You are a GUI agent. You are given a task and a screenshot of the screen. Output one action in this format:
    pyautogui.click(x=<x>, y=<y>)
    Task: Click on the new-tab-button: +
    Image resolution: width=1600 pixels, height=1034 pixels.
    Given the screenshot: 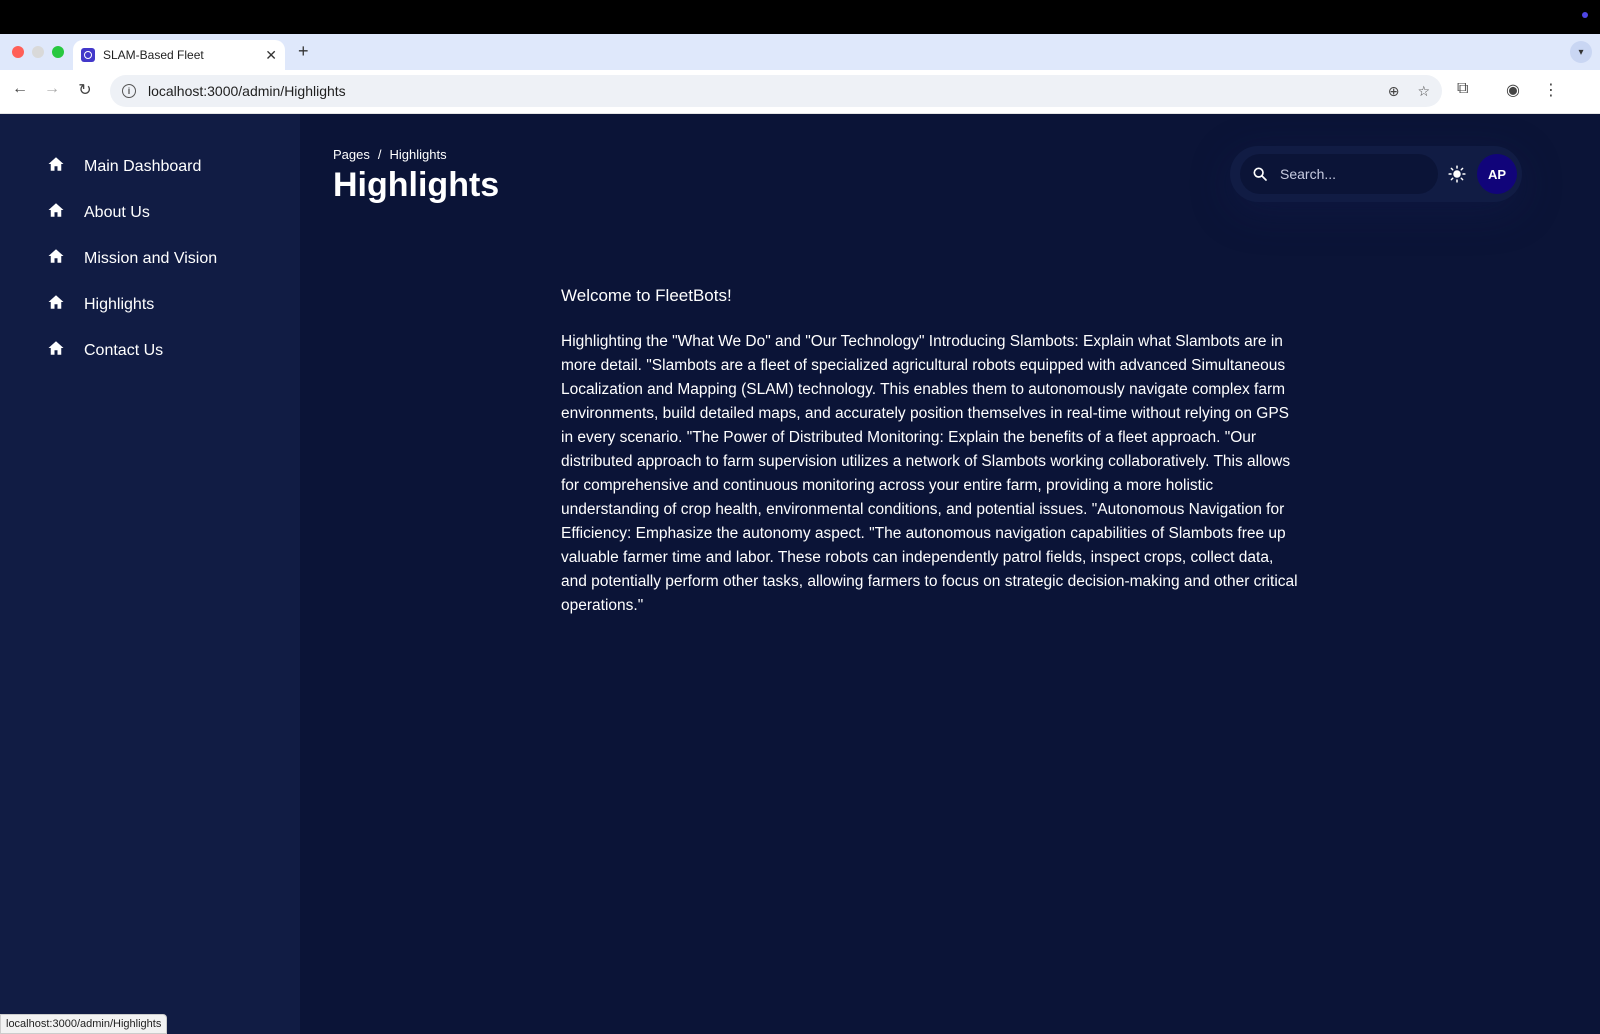 What is the action you would take?
    pyautogui.click(x=303, y=51)
    